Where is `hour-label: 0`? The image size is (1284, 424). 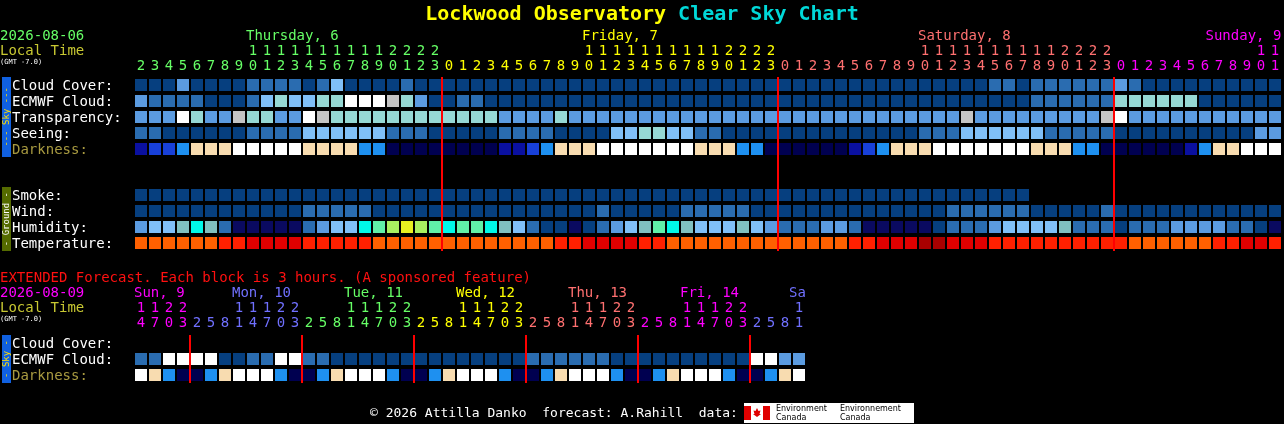
hour-label: 0 is located at coordinates (449, 65).